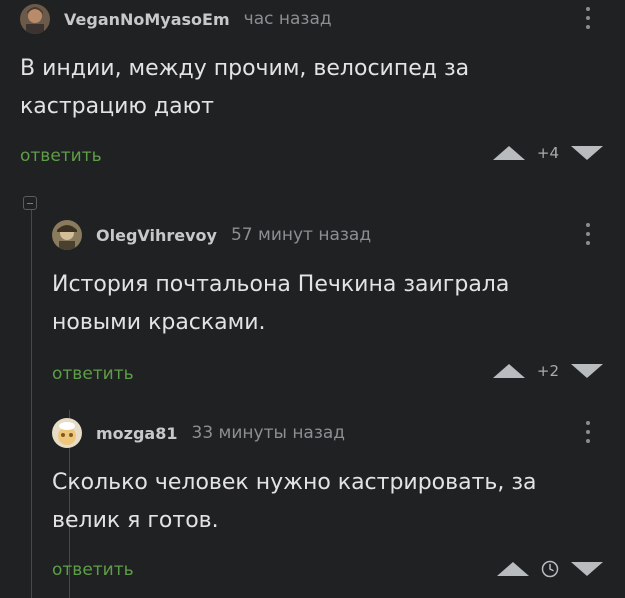 This screenshot has width=625, height=598. I want to click on comment-text-line: История почтальона Печкина заиграла, so click(281, 284).